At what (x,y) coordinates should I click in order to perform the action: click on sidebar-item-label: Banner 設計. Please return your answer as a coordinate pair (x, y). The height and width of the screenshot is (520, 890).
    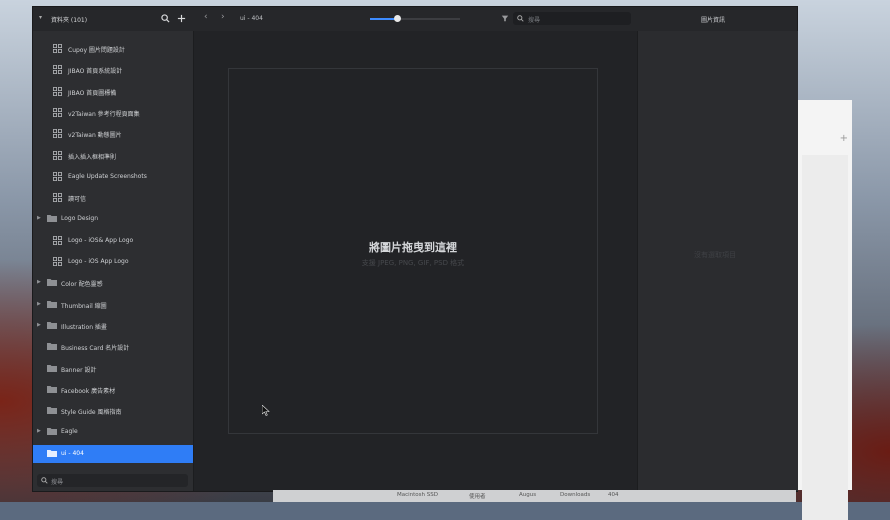
    Looking at the image, I should click on (79, 370).